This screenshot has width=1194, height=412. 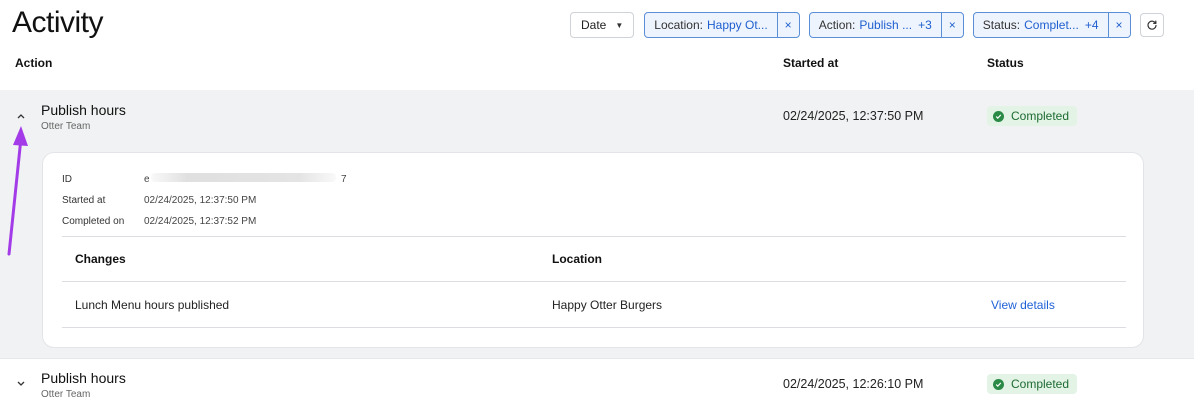 I want to click on chip-label: Location:, so click(x=678, y=25).